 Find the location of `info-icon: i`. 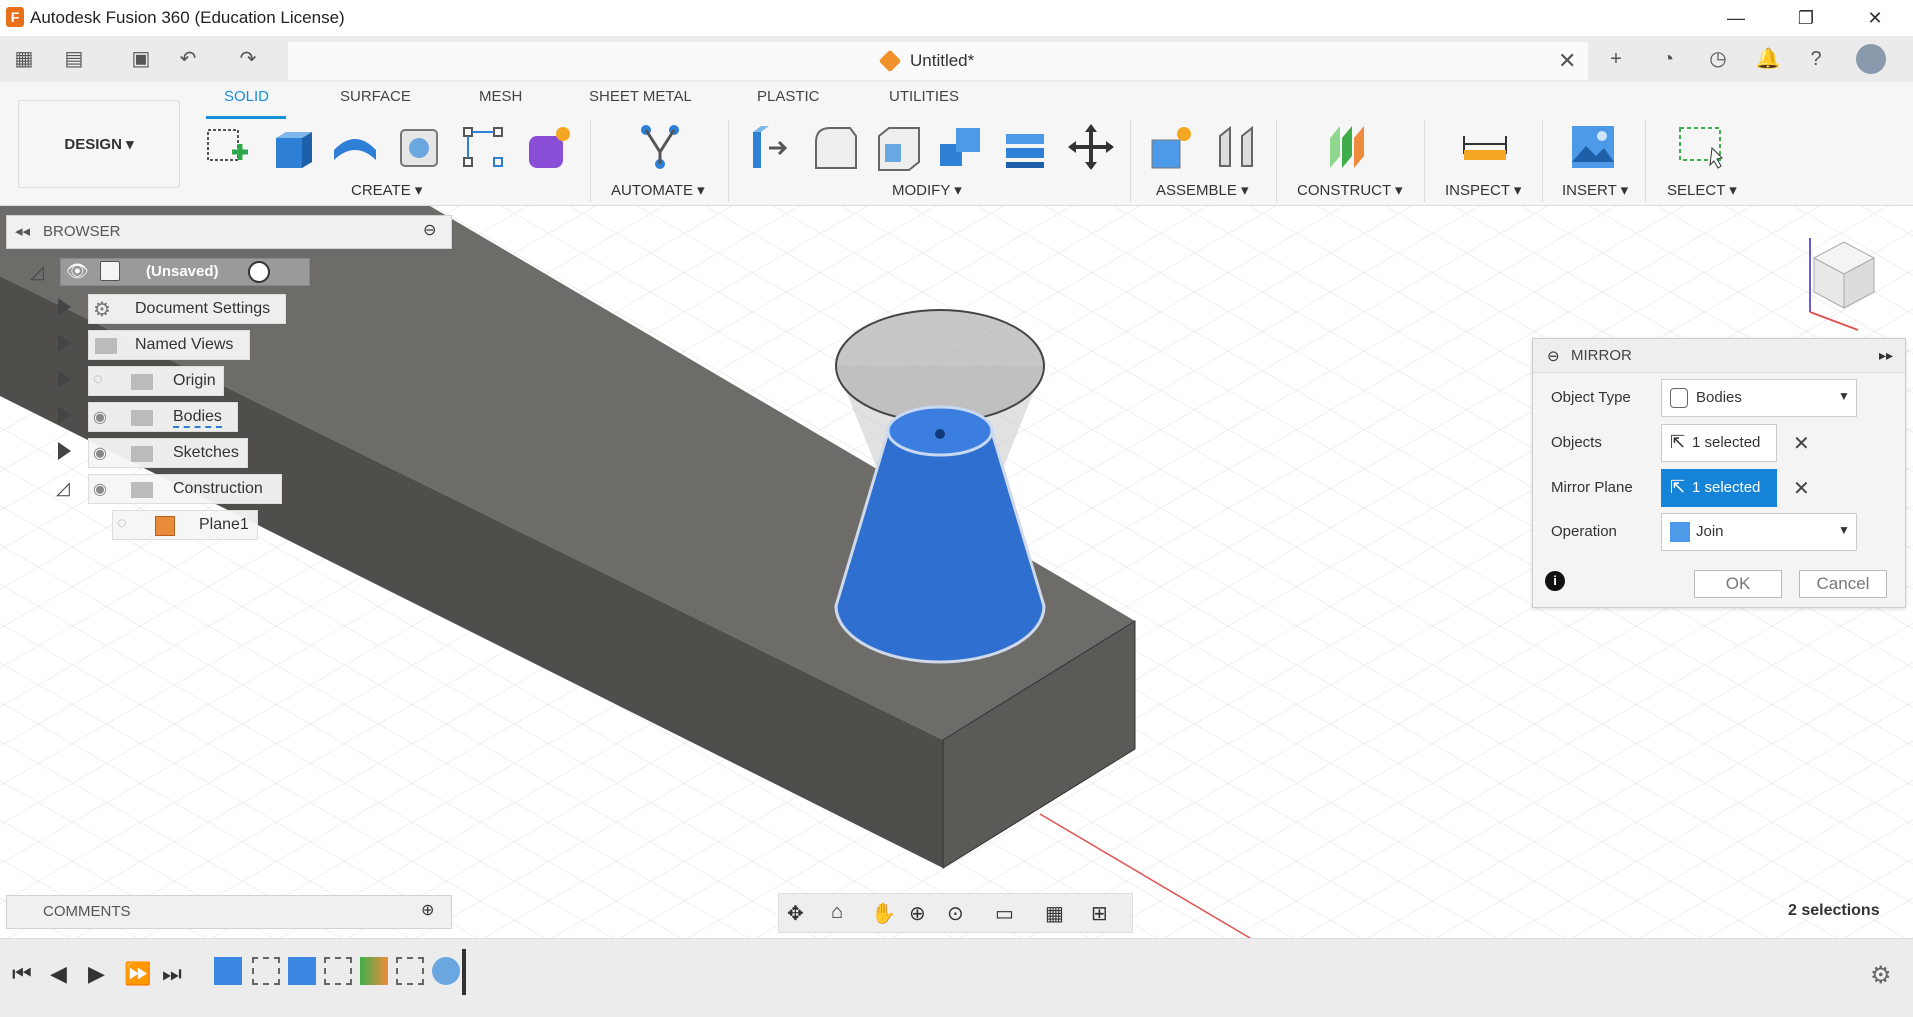

info-icon: i is located at coordinates (1555, 581).